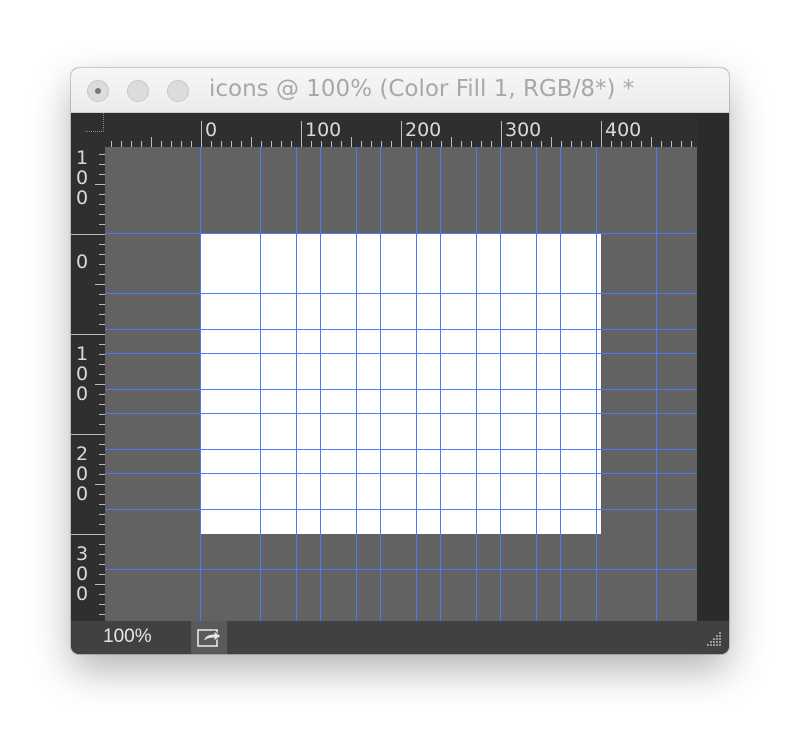 Image resolution: width=800 pixels, height=754 pixels. I want to click on vertical-ruler: 100 0 100 200 300, so click(88, 384).